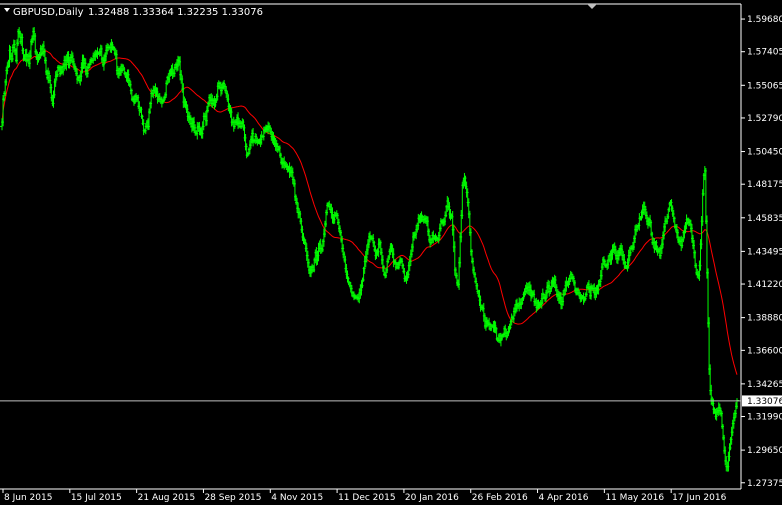  What do you see at coordinates (764, 351) in the screenshot?
I see `y-tick-label: 1.36600` at bounding box center [764, 351].